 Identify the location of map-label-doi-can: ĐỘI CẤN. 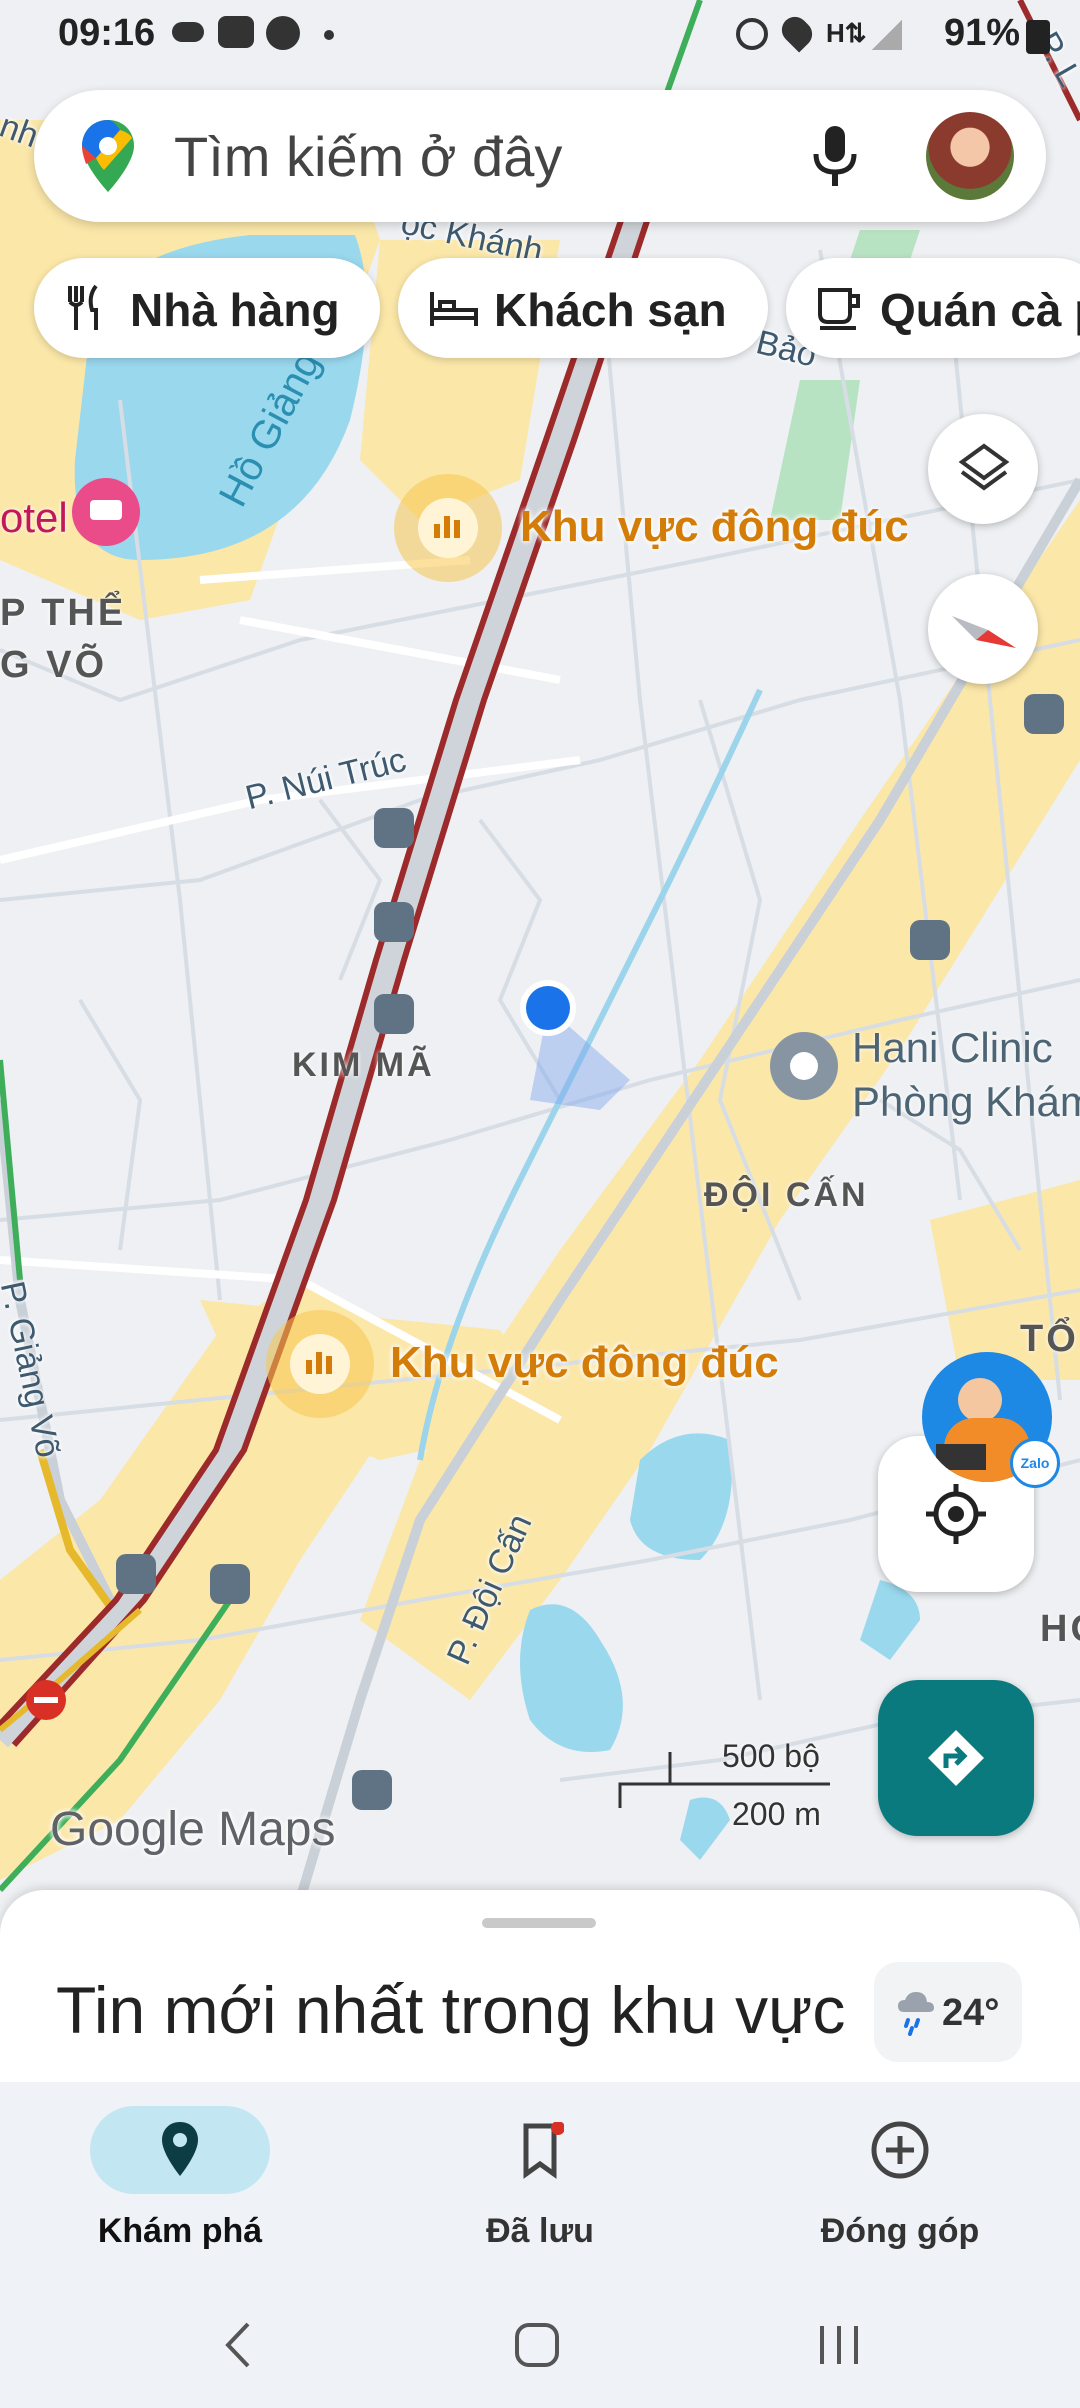
(786, 1195).